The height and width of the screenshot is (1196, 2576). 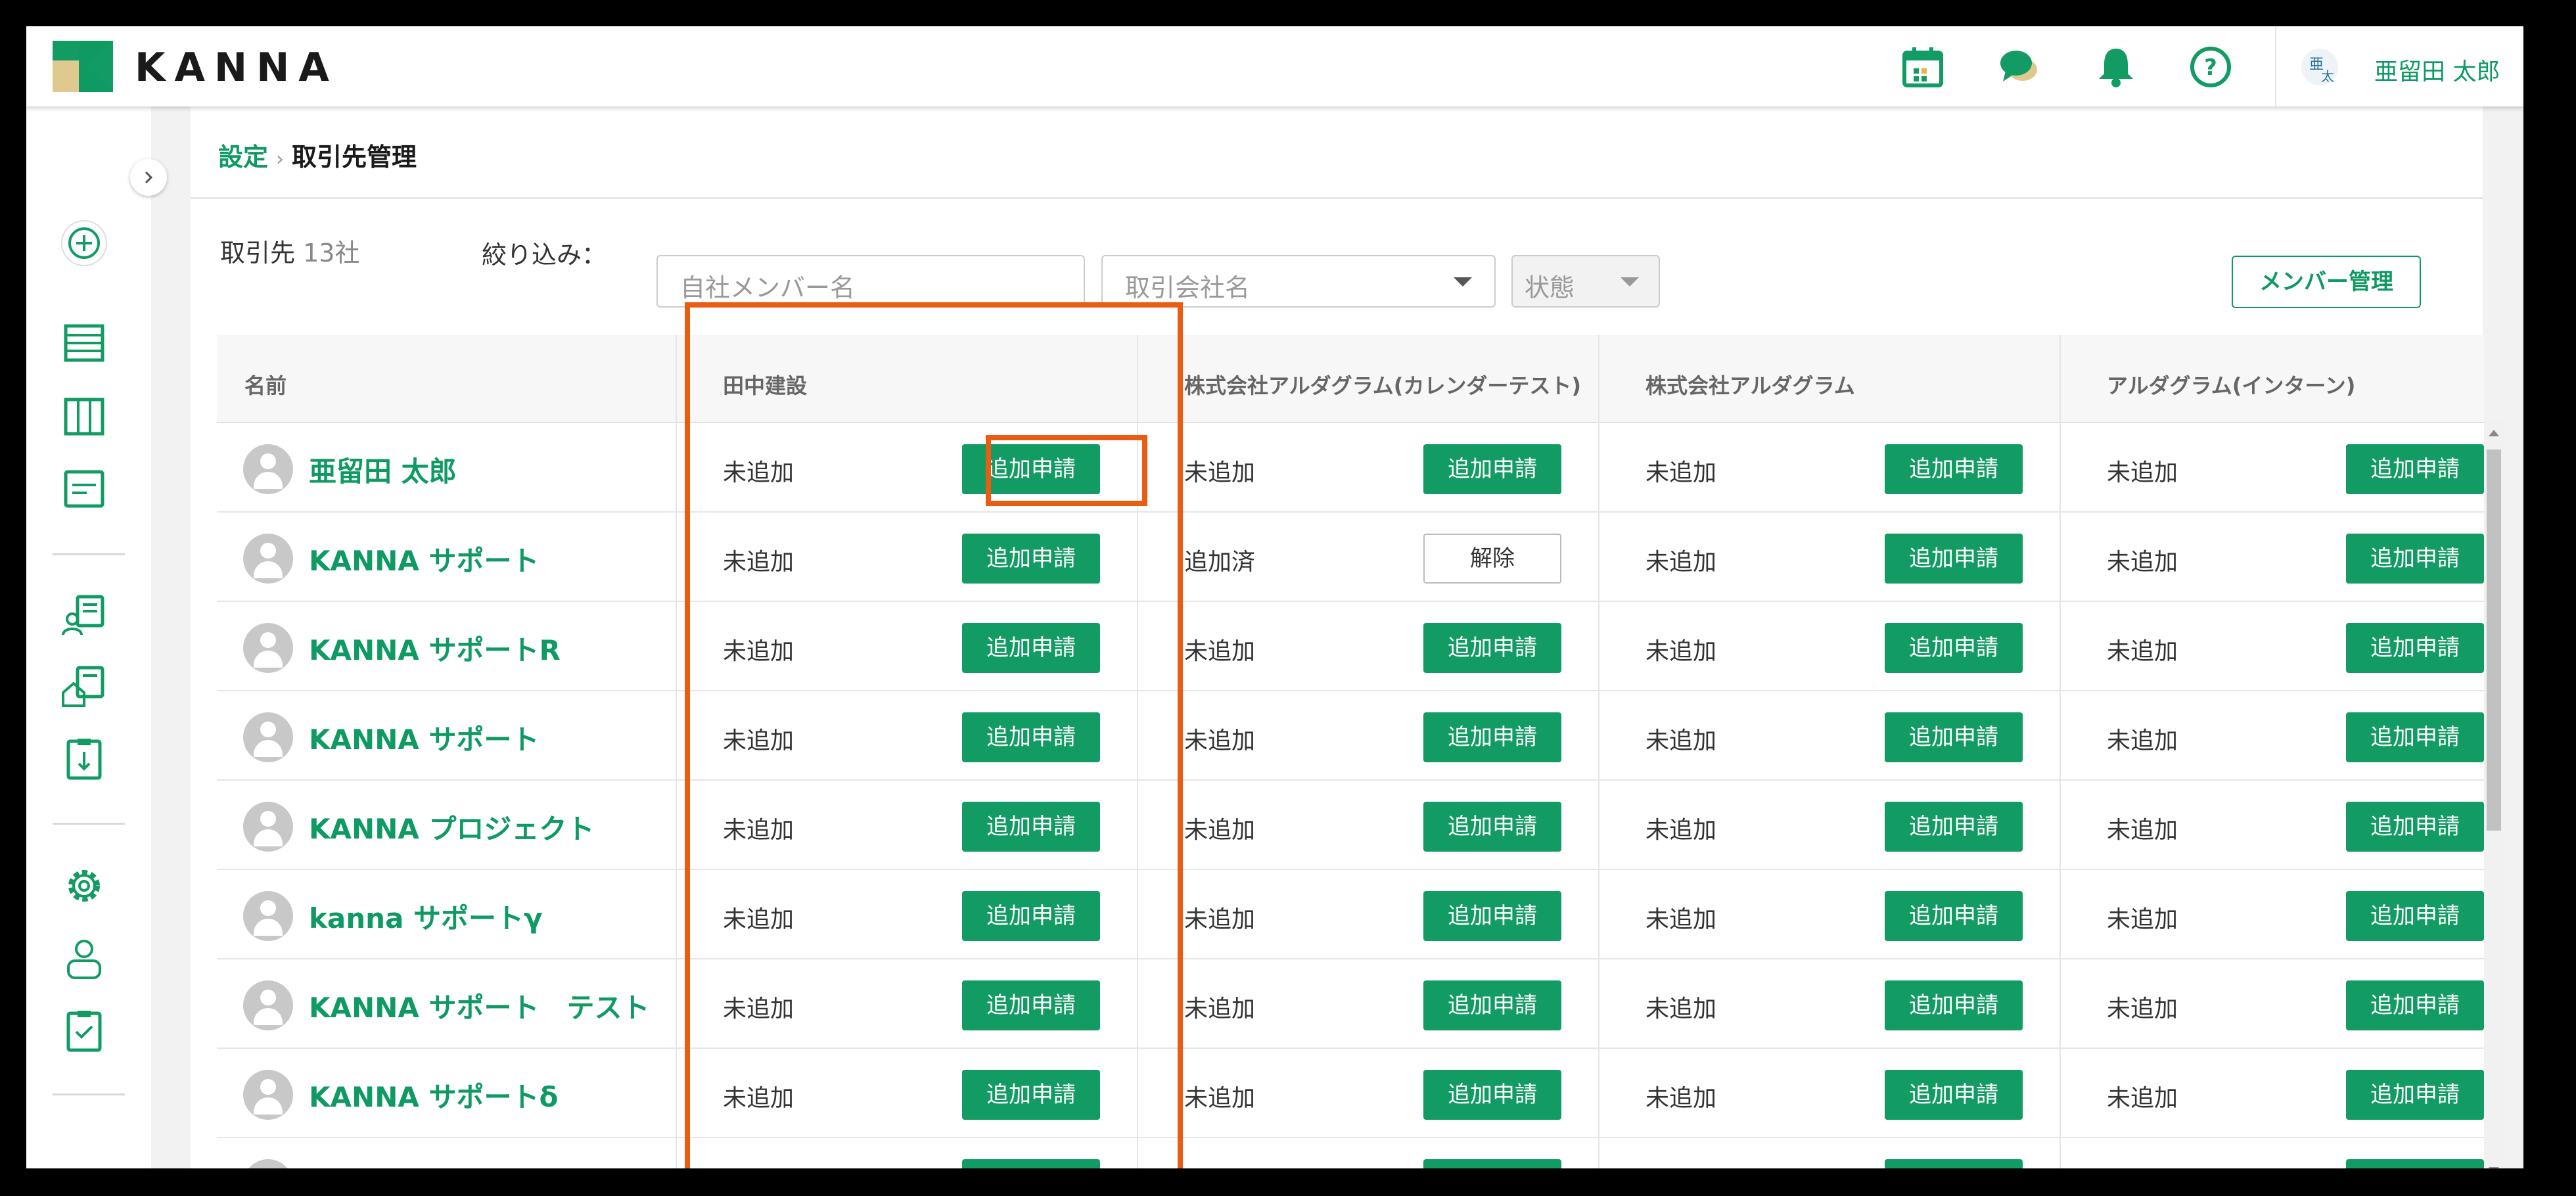 I want to click on table-row: KANNA プロジェクト 未追加 追加申請 未追加 追加申請 未追加 追加申請 未追加 追加申請, so click(x=1350, y=826).